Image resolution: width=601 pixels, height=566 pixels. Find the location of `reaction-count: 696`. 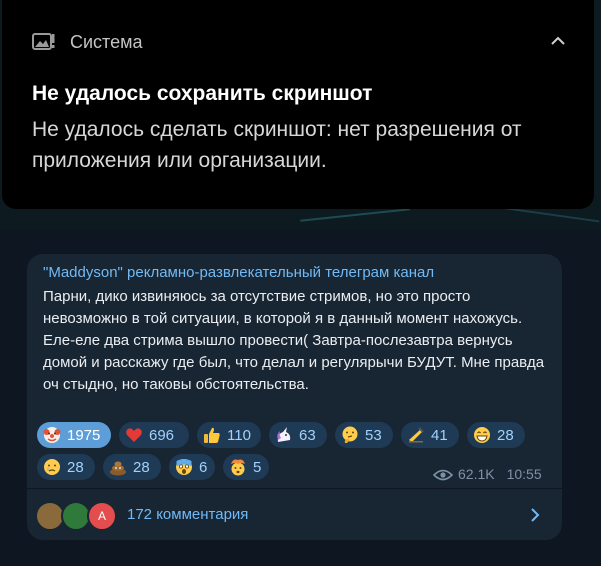

reaction-count: 696 is located at coordinates (162, 435).